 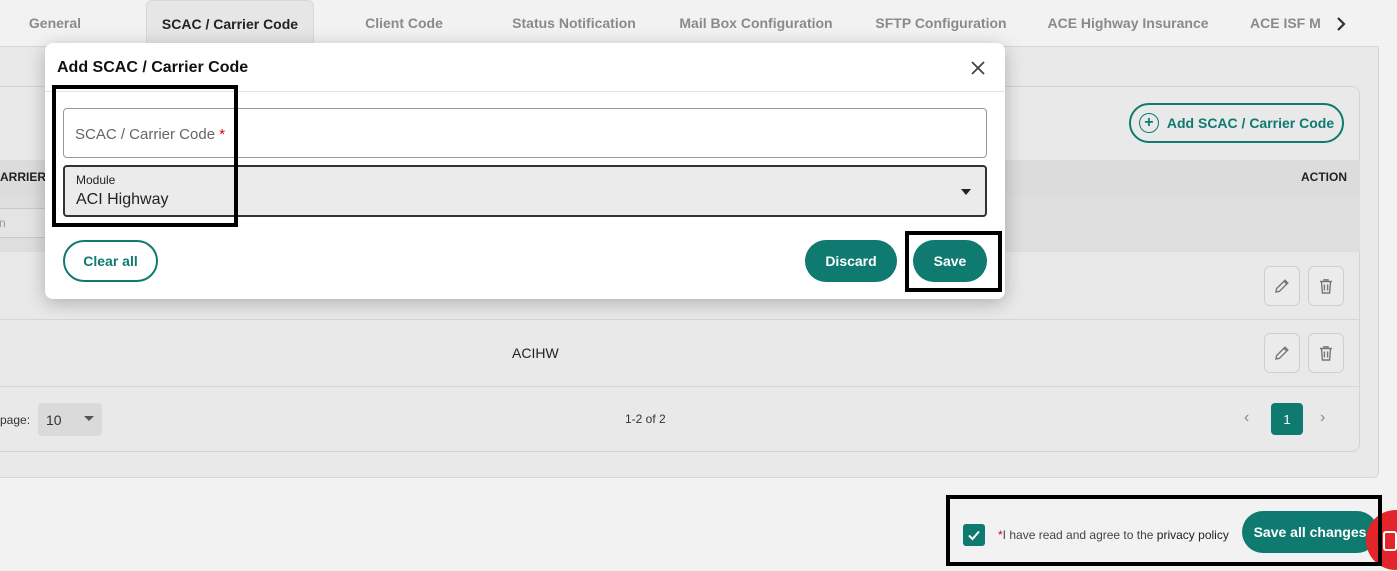 I want to click on tab-scac-carrier-code: SCAC / Carrier Code, so click(x=230, y=23).